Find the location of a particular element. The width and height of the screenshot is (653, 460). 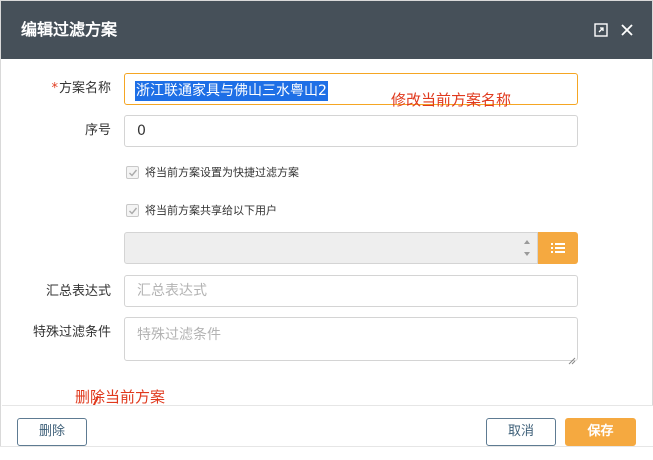

scheme-name-label: *方案名称 is located at coordinates (81, 89).